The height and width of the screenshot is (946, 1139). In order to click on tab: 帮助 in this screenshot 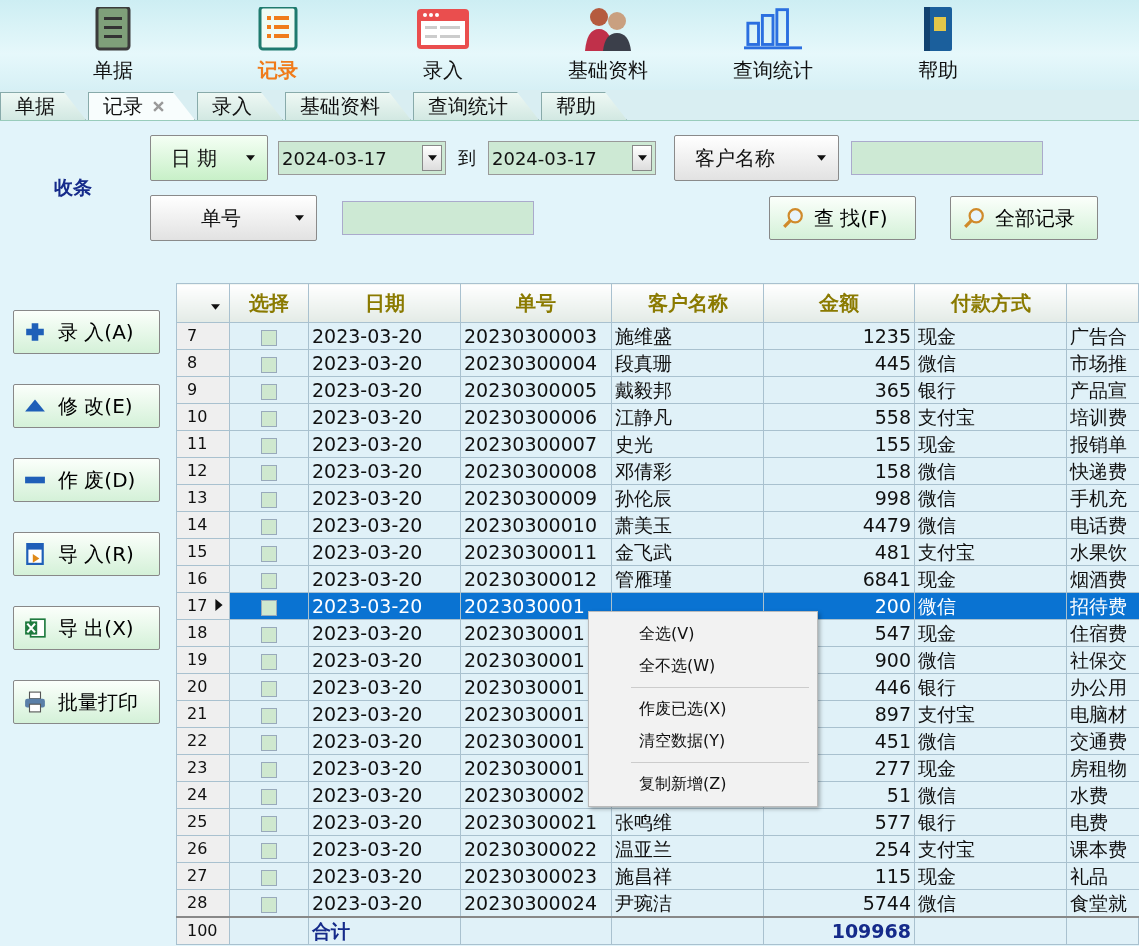, I will do `click(584, 106)`.